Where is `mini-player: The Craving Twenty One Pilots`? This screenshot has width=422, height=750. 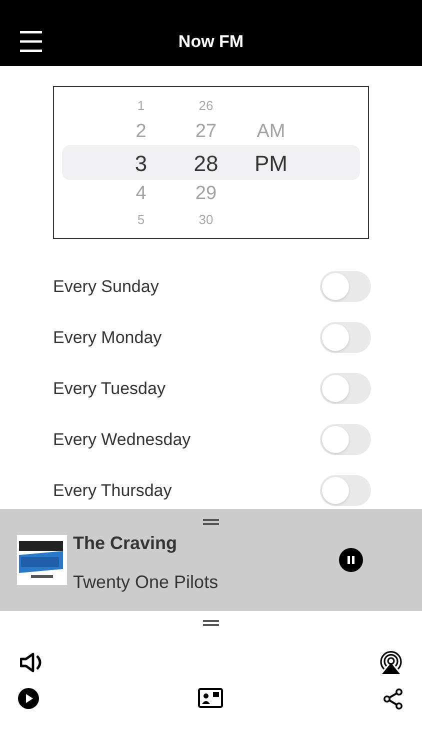
mini-player: The Craving Twenty One Pilots is located at coordinates (211, 560).